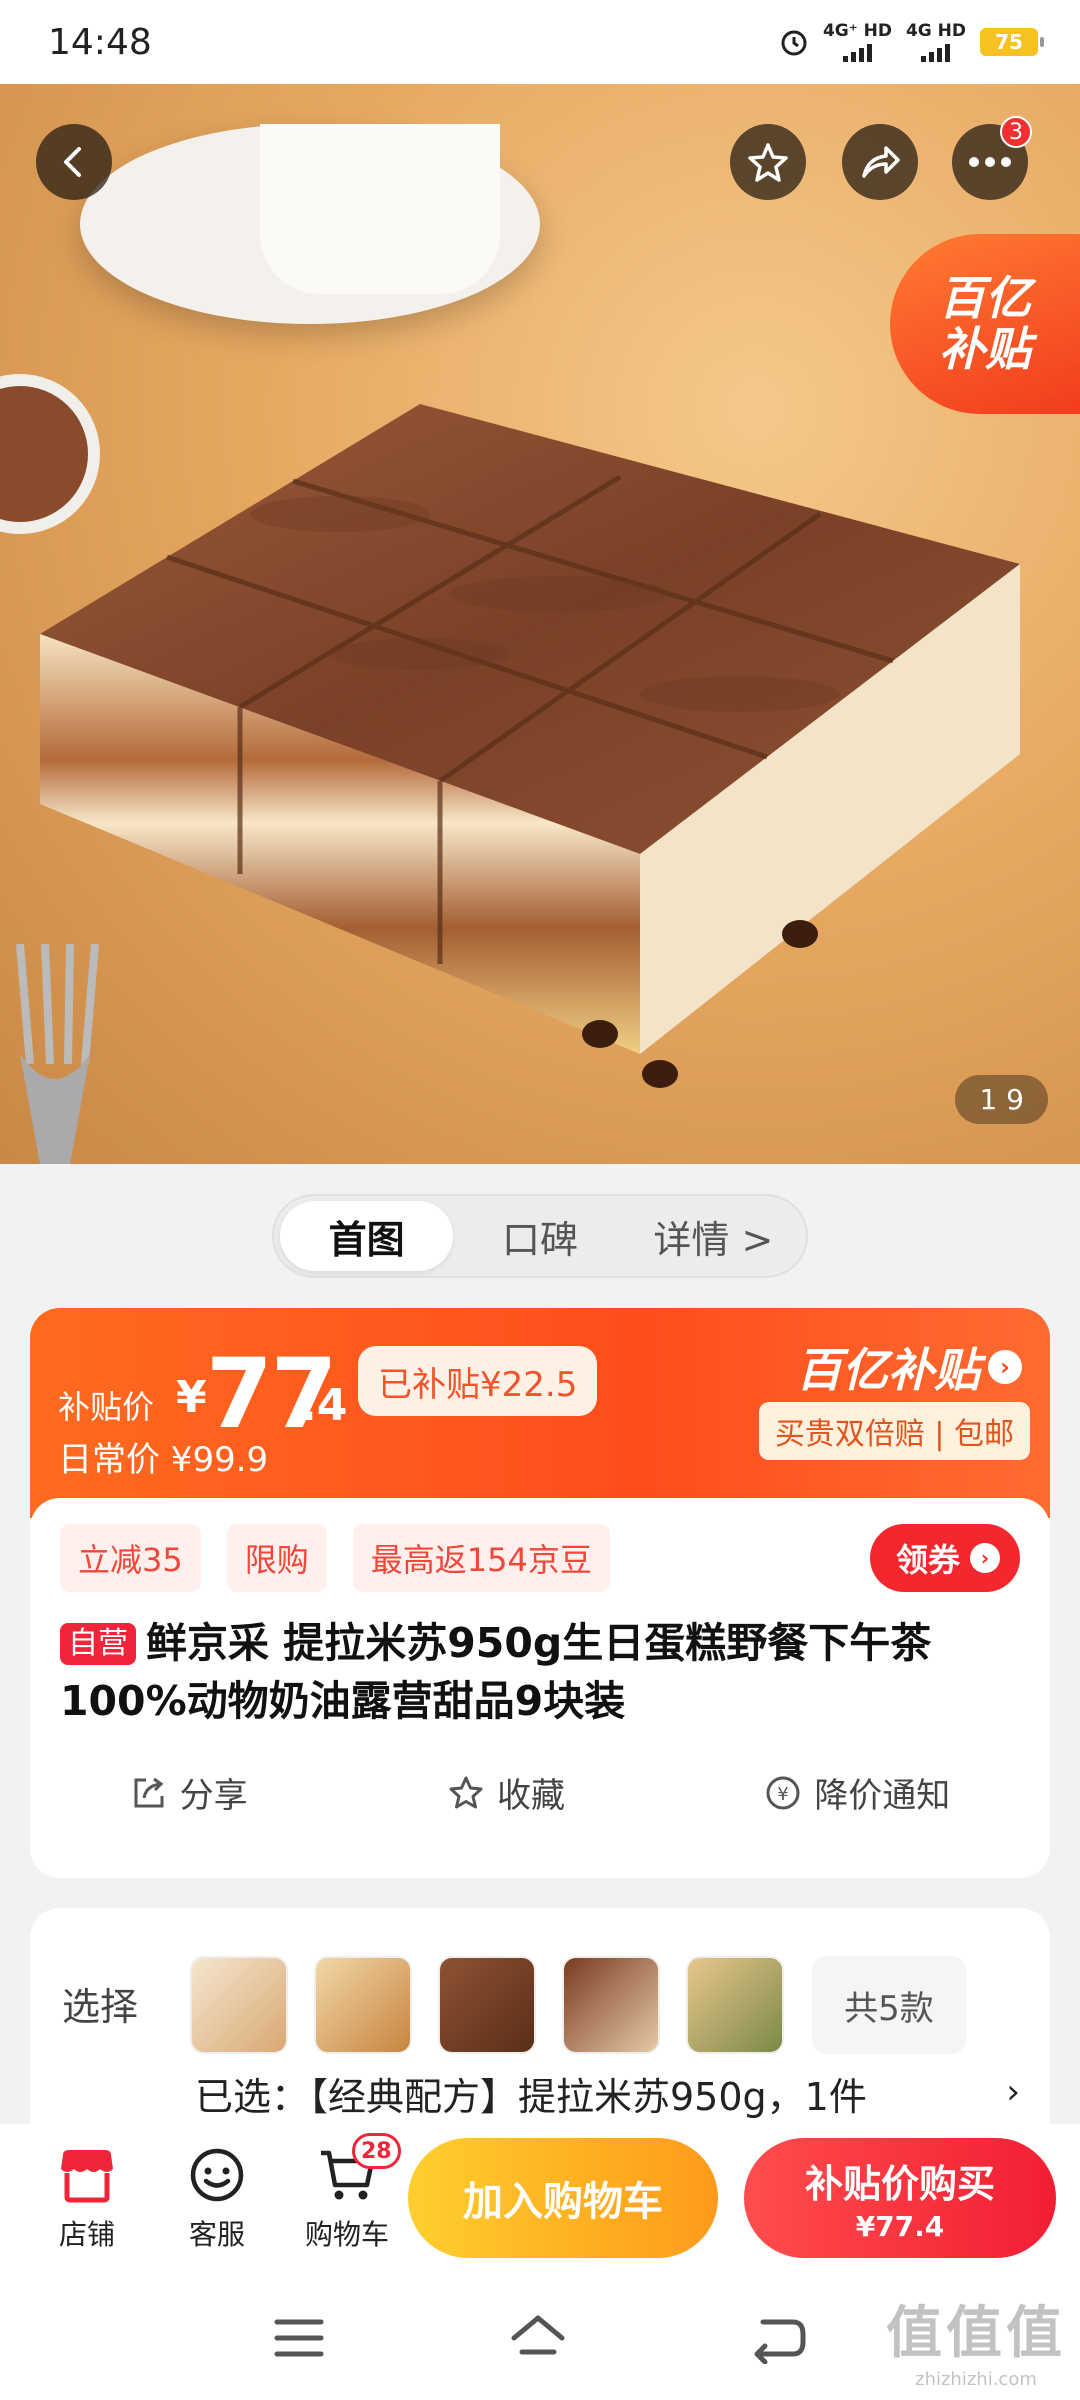 This screenshot has height=2400, width=1080. What do you see at coordinates (794, 43) in the screenshot?
I see `alarm-icon` at bounding box center [794, 43].